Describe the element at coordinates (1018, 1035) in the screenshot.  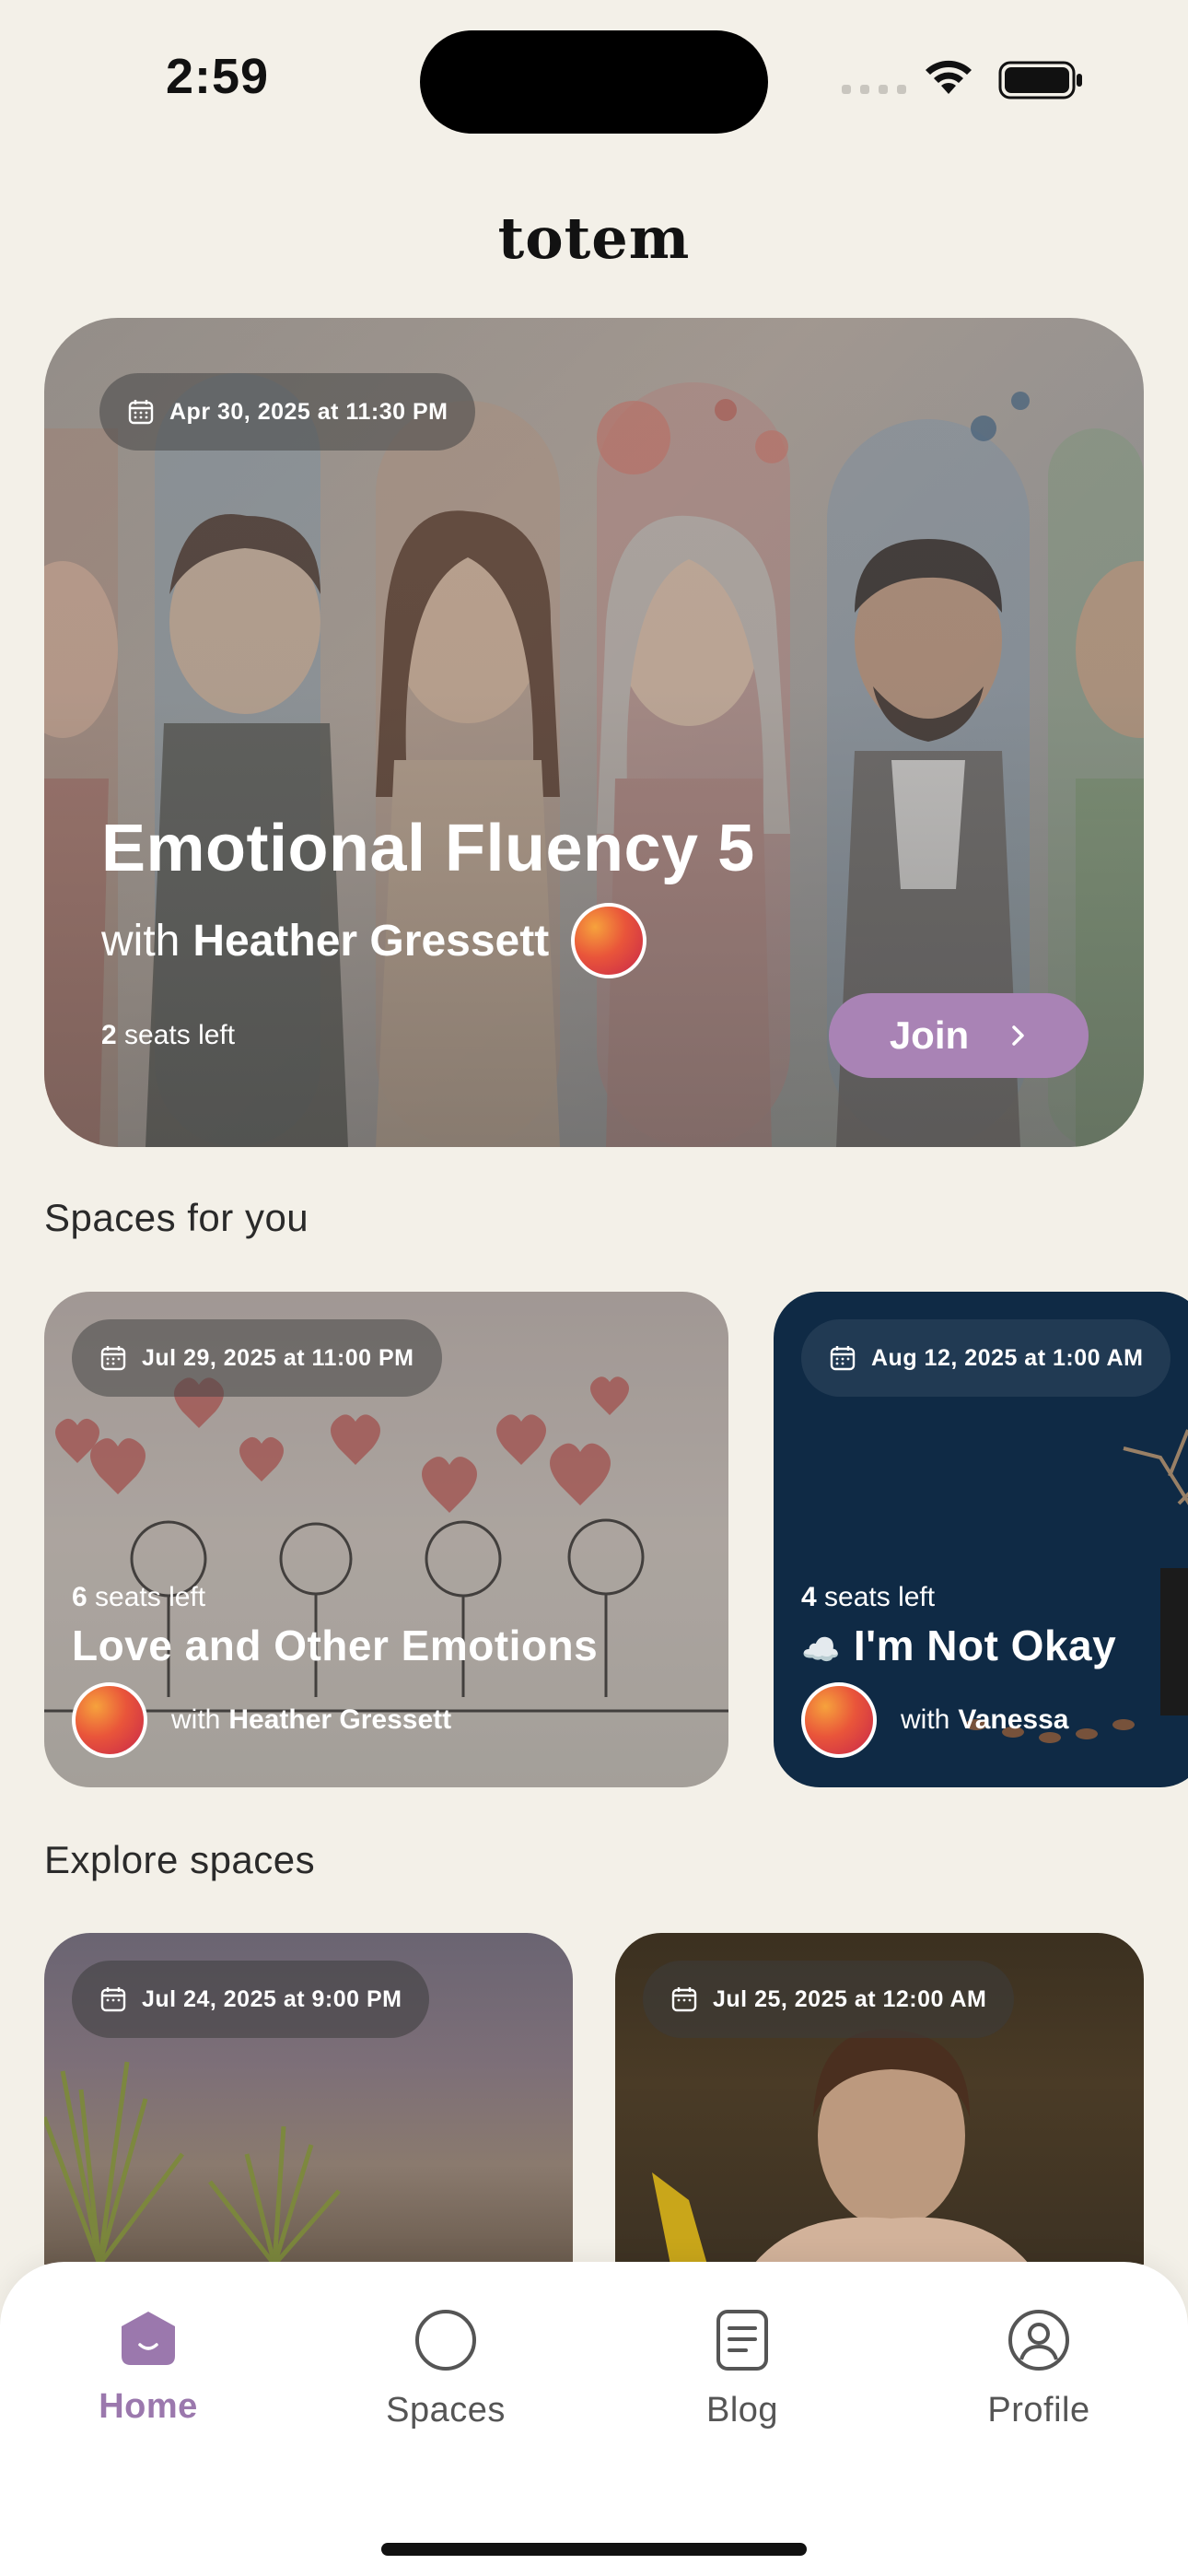
I see `chevron-right-icon` at that location.